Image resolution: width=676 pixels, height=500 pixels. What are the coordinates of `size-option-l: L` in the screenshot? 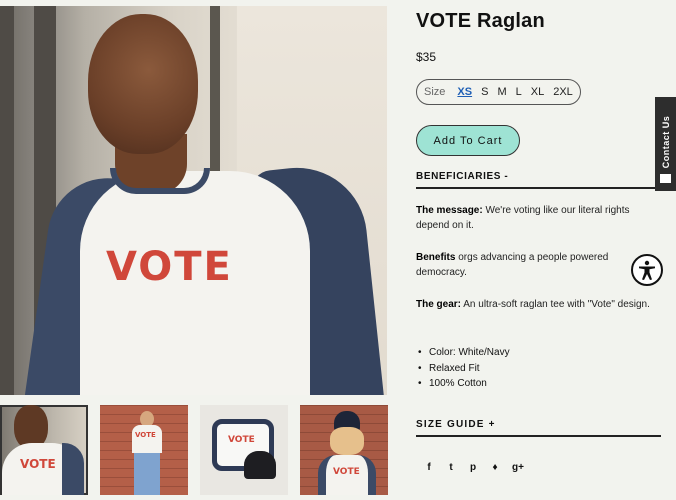 It's located at (519, 92).